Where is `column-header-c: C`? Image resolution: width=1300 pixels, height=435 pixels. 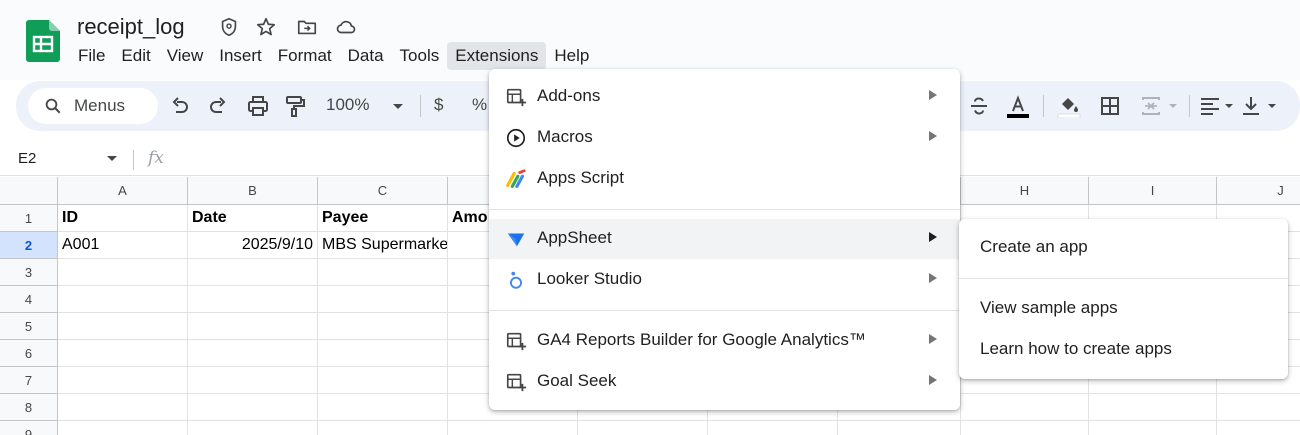 column-header-c: C is located at coordinates (383, 191).